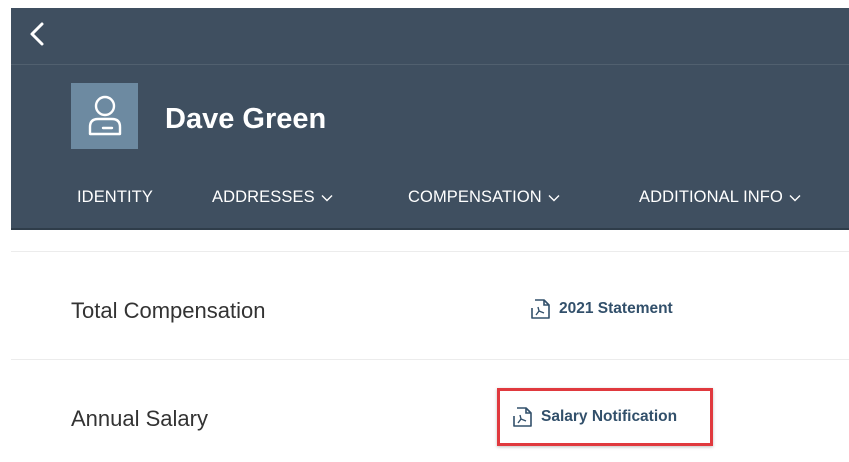 The image size is (849, 462). Describe the element at coordinates (430, 36) in the screenshot. I see `shell-bar` at that location.